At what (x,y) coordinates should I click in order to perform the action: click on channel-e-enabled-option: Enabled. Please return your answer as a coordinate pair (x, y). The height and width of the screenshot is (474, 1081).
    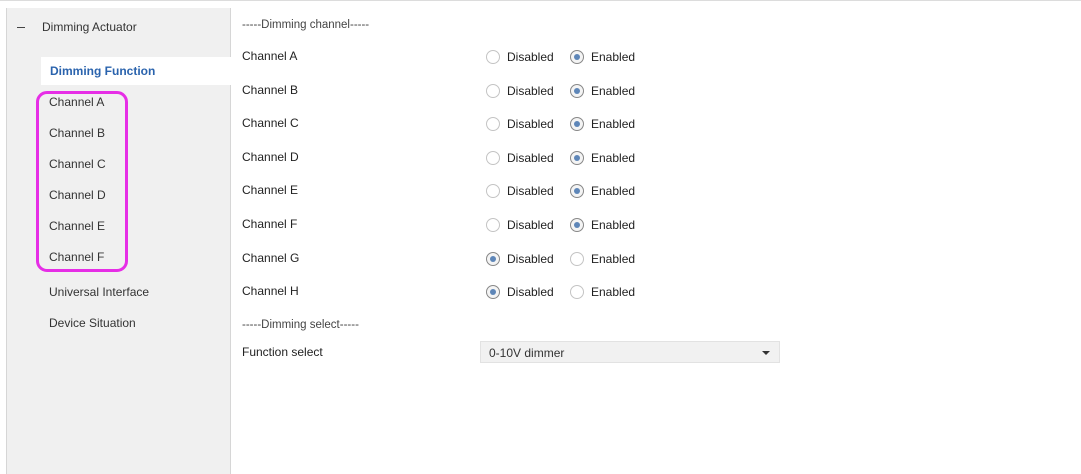
    Looking at the image, I should click on (602, 191).